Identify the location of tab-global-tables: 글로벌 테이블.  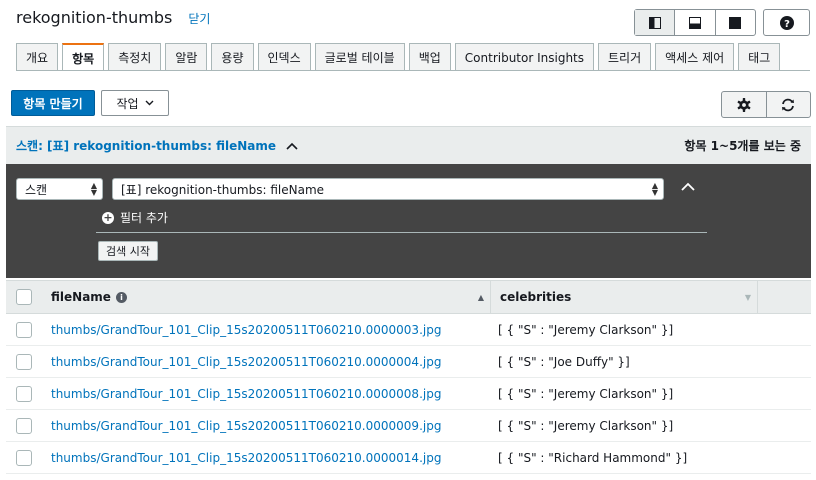
(359, 57).